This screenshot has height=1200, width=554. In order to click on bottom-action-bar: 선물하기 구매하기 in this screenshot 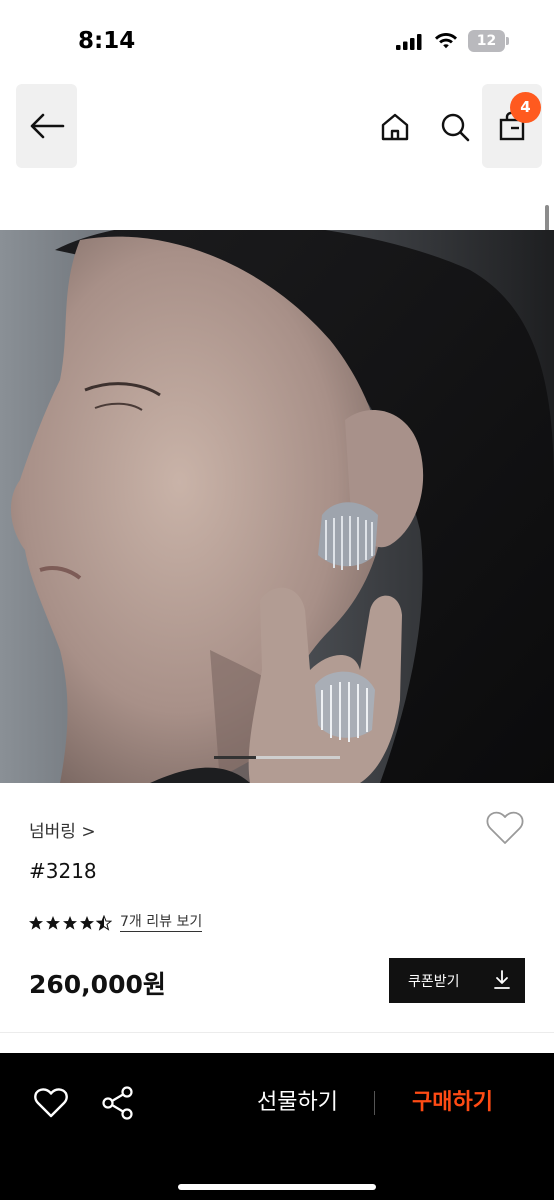, I will do `click(277, 1126)`.